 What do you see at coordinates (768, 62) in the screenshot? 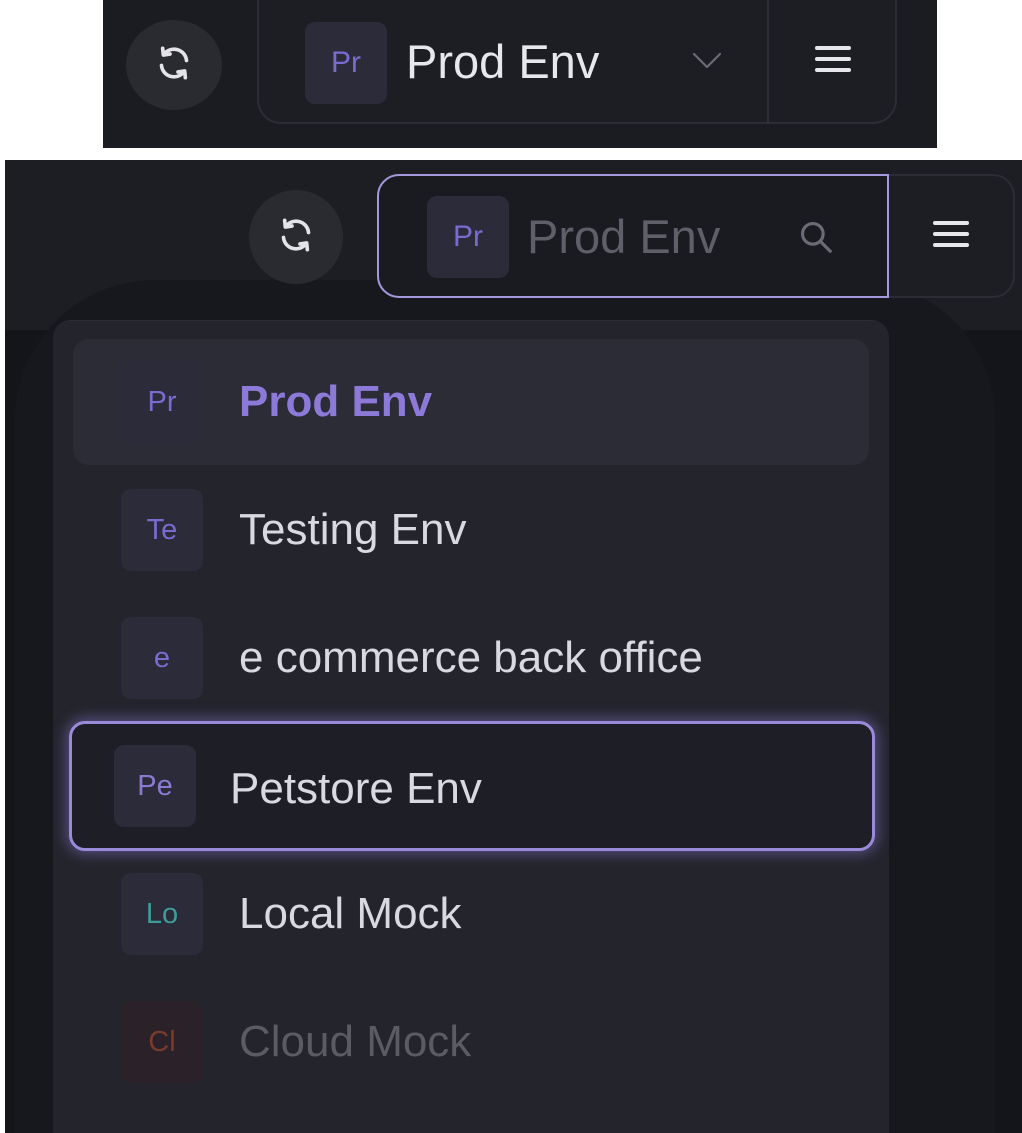
I see `divider` at bounding box center [768, 62].